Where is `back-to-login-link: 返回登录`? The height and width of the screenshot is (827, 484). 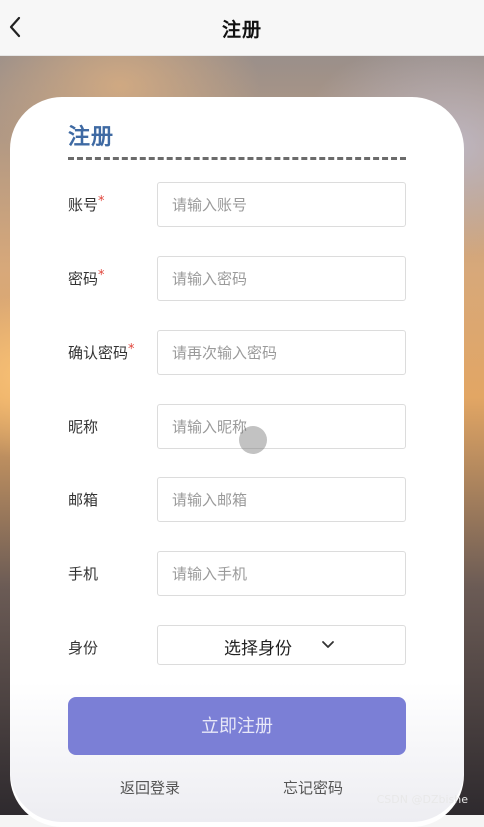 back-to-login-link: 返回登录 is located at coordinates (150, 787).